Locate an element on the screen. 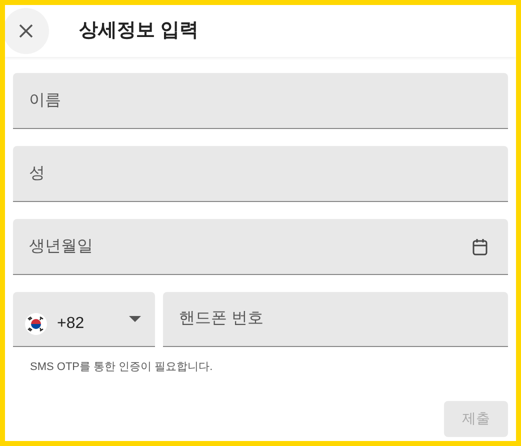 This screenshot has height=446, width=521. flag-icon is located at coordinates (36, 324).